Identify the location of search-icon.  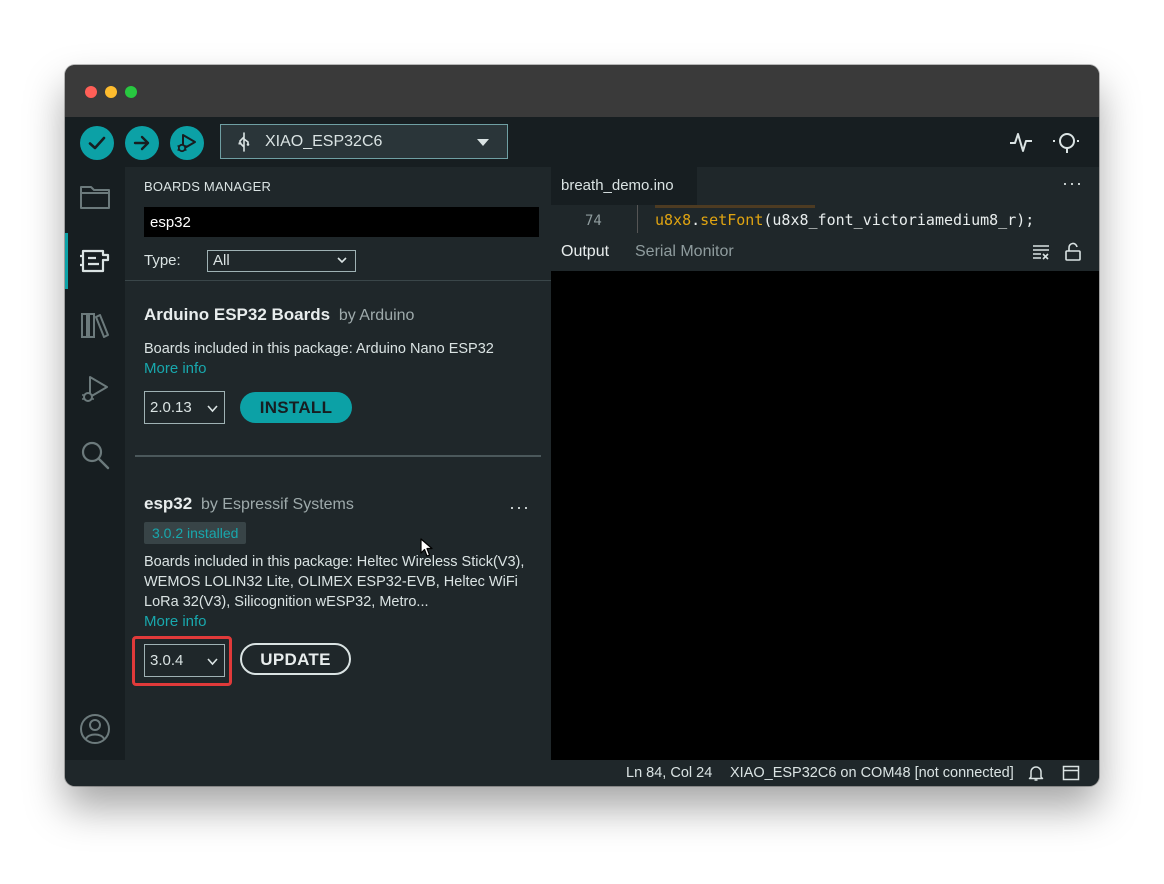
(95, 455).